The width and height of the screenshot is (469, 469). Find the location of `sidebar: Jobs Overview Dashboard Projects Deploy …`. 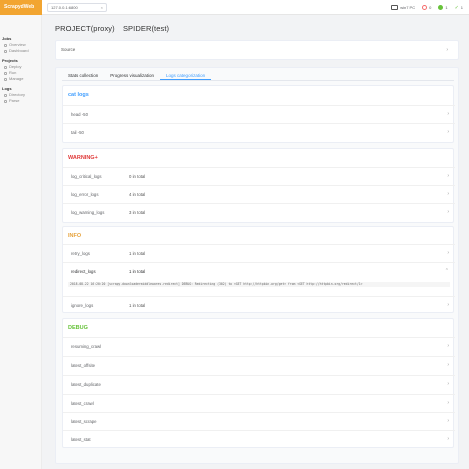

sidebar: Jobs Overview Dashboard Projects Deploy … is located at coordinates (21, 242).